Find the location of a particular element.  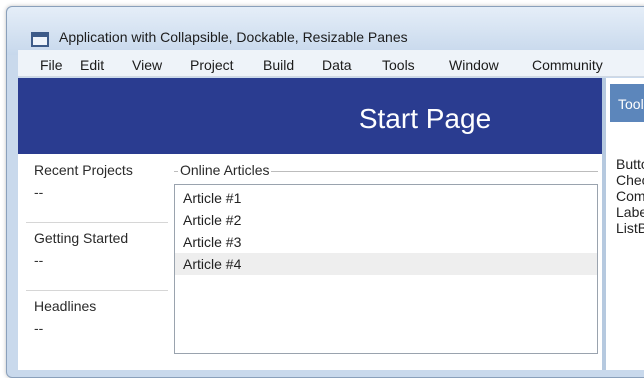

toolbox-header: Toolbox is located at coordinates (627, 103).